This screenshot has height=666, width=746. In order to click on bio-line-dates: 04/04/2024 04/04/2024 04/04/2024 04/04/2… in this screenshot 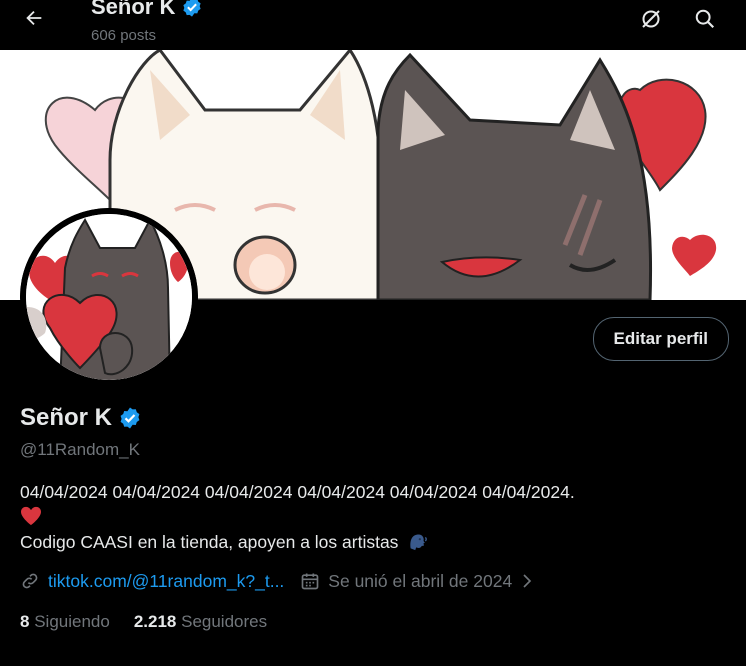, I will do `click(297, 492)`.